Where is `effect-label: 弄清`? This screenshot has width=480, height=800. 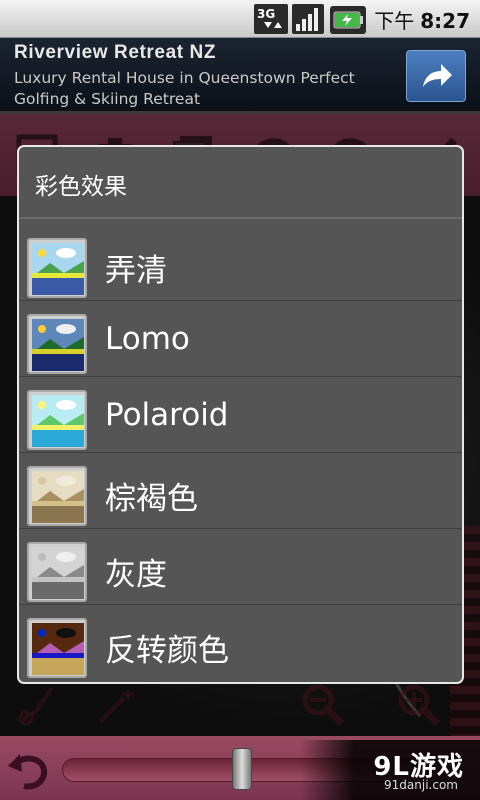 effect-label: 弄清 is located at coordinates (136, 271).